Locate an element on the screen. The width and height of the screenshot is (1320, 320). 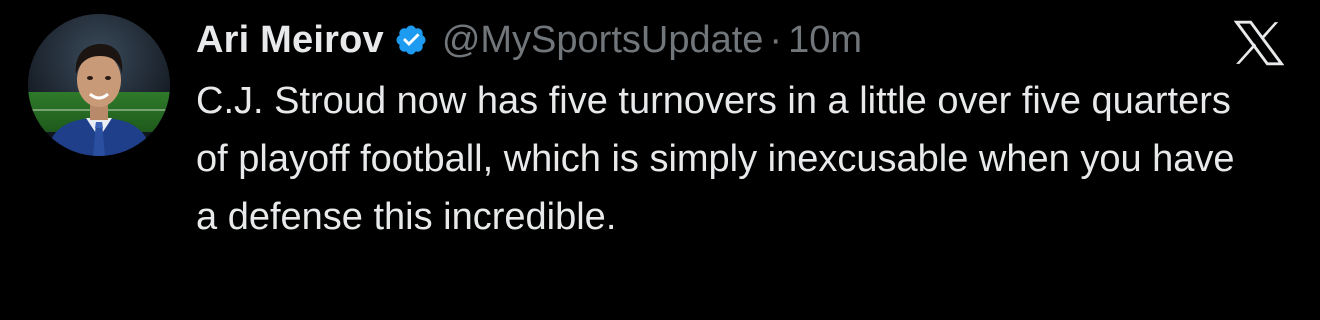
author-handle: @MySportsUpdate is located at coordinates (603, 40).